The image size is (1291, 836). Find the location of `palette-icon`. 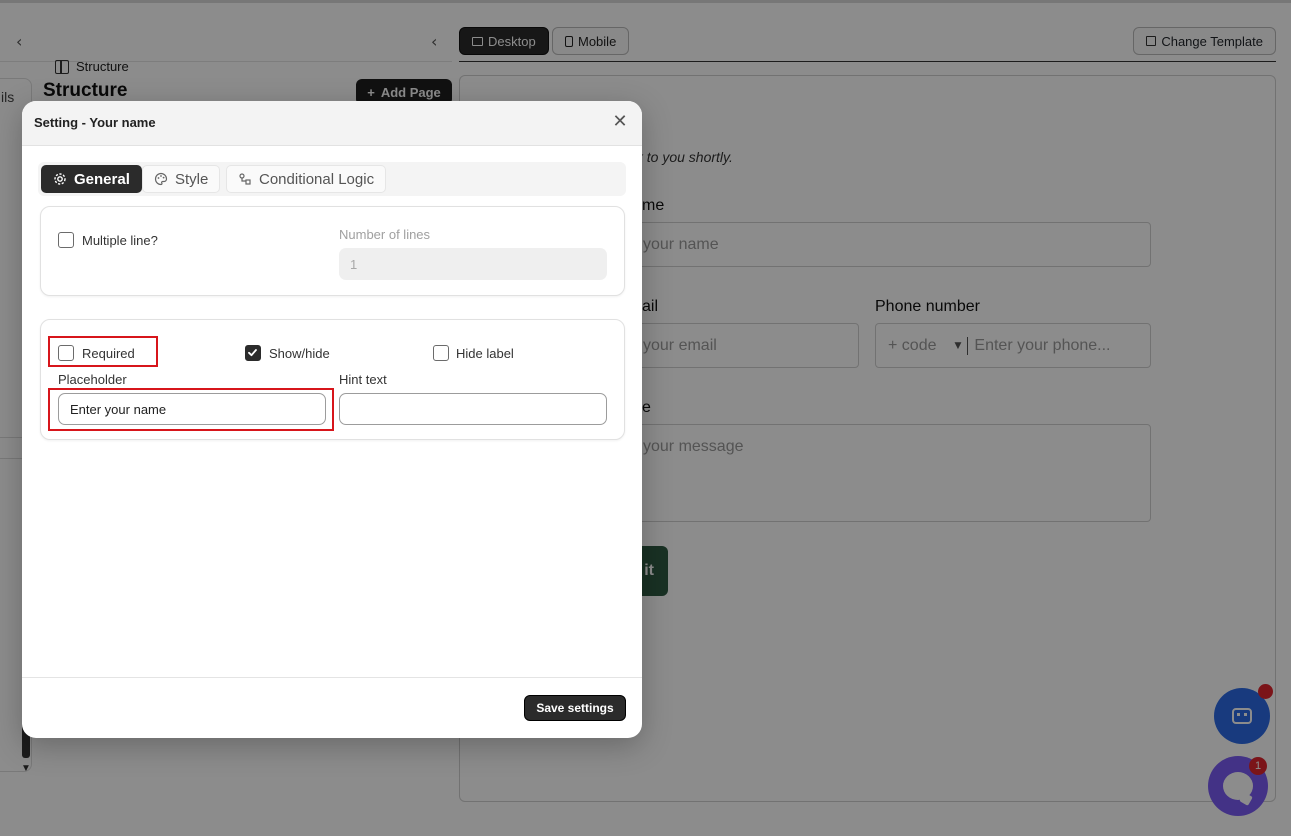

palette-icon is located at coordinates (161, 179).